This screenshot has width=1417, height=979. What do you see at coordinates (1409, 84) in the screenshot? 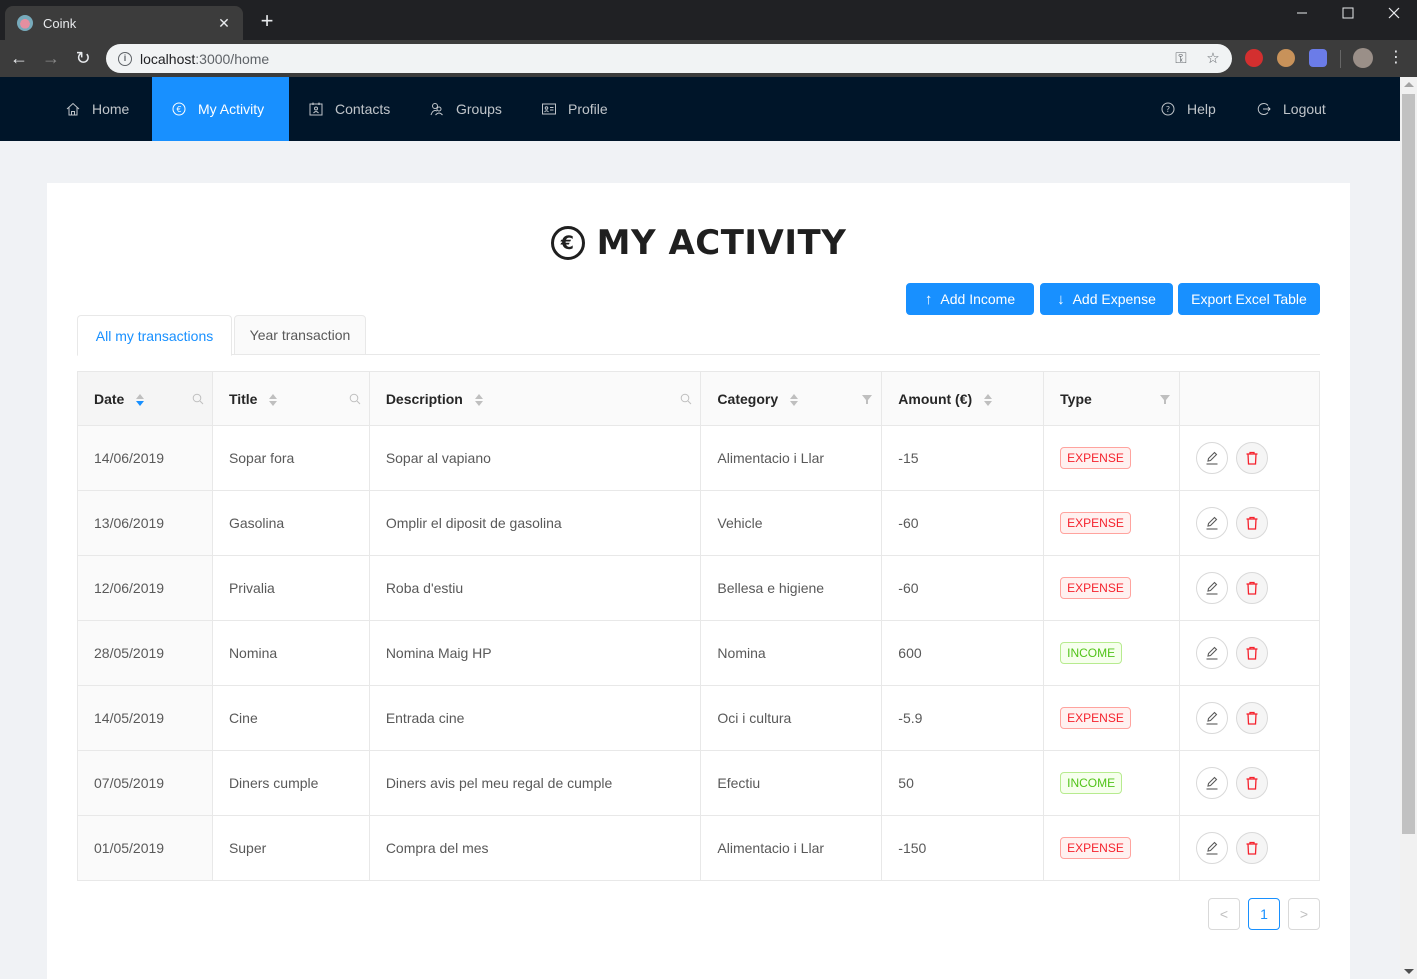
I see `scroll-up-icon` at bounding box center [1409, 84].